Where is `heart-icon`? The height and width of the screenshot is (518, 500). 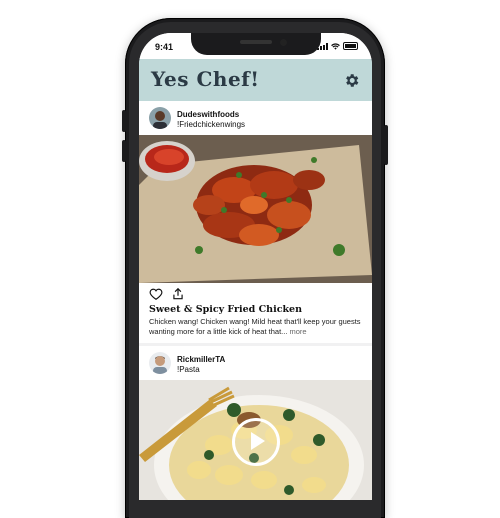 heart-icon is located at coordinates (156, 294).